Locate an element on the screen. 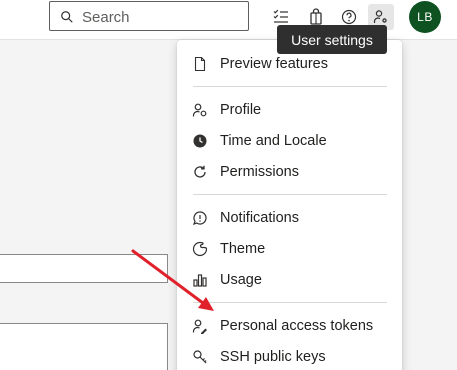 The height and width of the screenshot is (370, 457). menu-item-personal-access-tokens: Personal access tokens is located at coordinates (289, 326).